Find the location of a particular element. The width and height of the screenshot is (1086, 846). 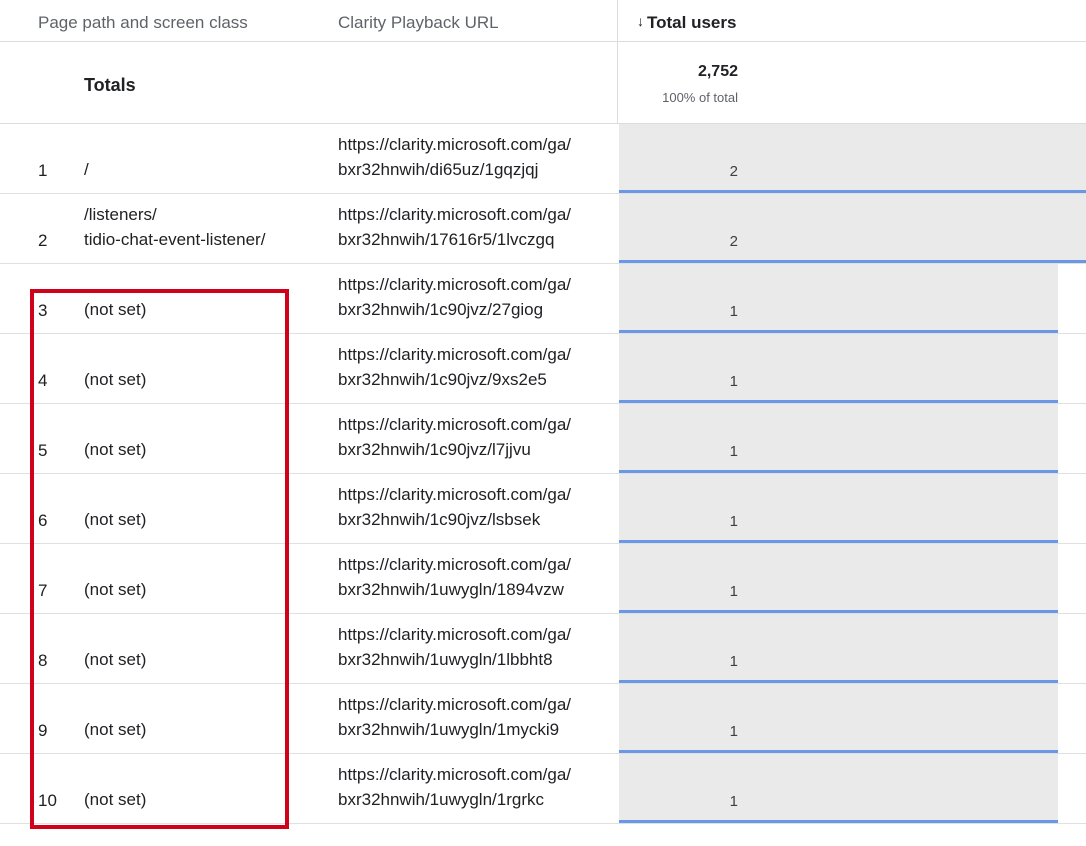

totals-value: 2,752 is located at coordinates (717, 71).